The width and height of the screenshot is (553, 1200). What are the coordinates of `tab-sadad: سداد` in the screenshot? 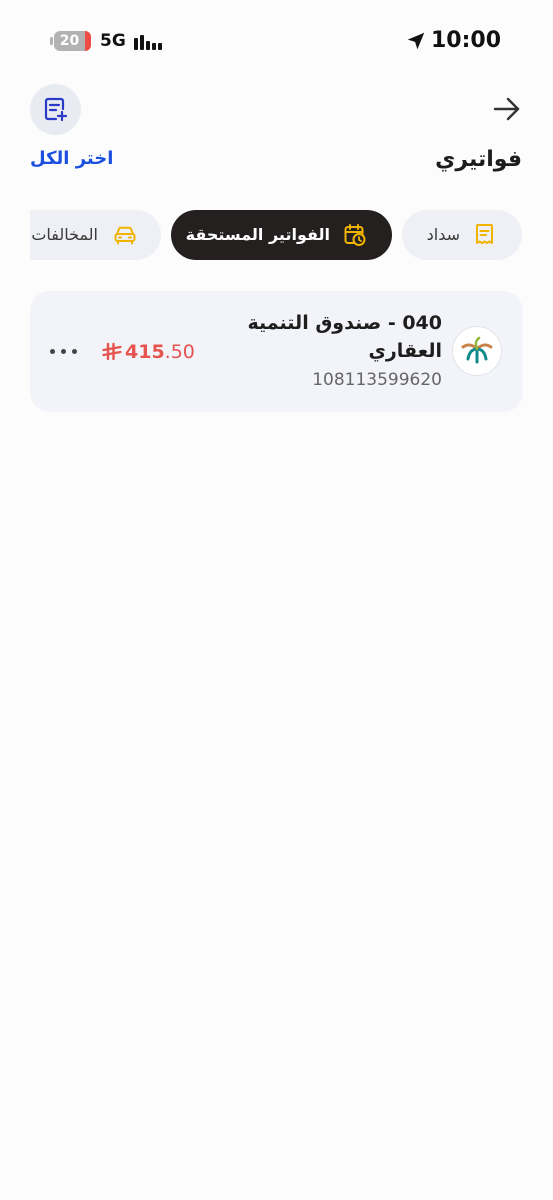 It's located at (462, 235).